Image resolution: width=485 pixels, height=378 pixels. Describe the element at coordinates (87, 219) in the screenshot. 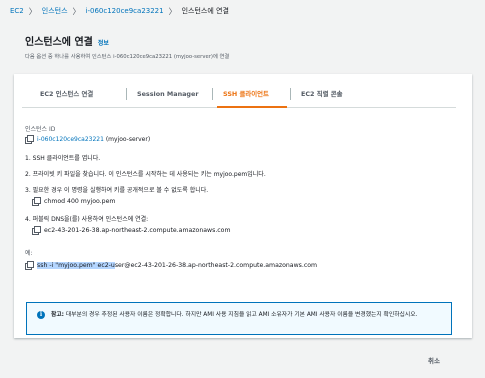

I see `step-4: 4. 퍼블릭 DNS을(를) 사용하여 인스턴스에 연결:` at that location.